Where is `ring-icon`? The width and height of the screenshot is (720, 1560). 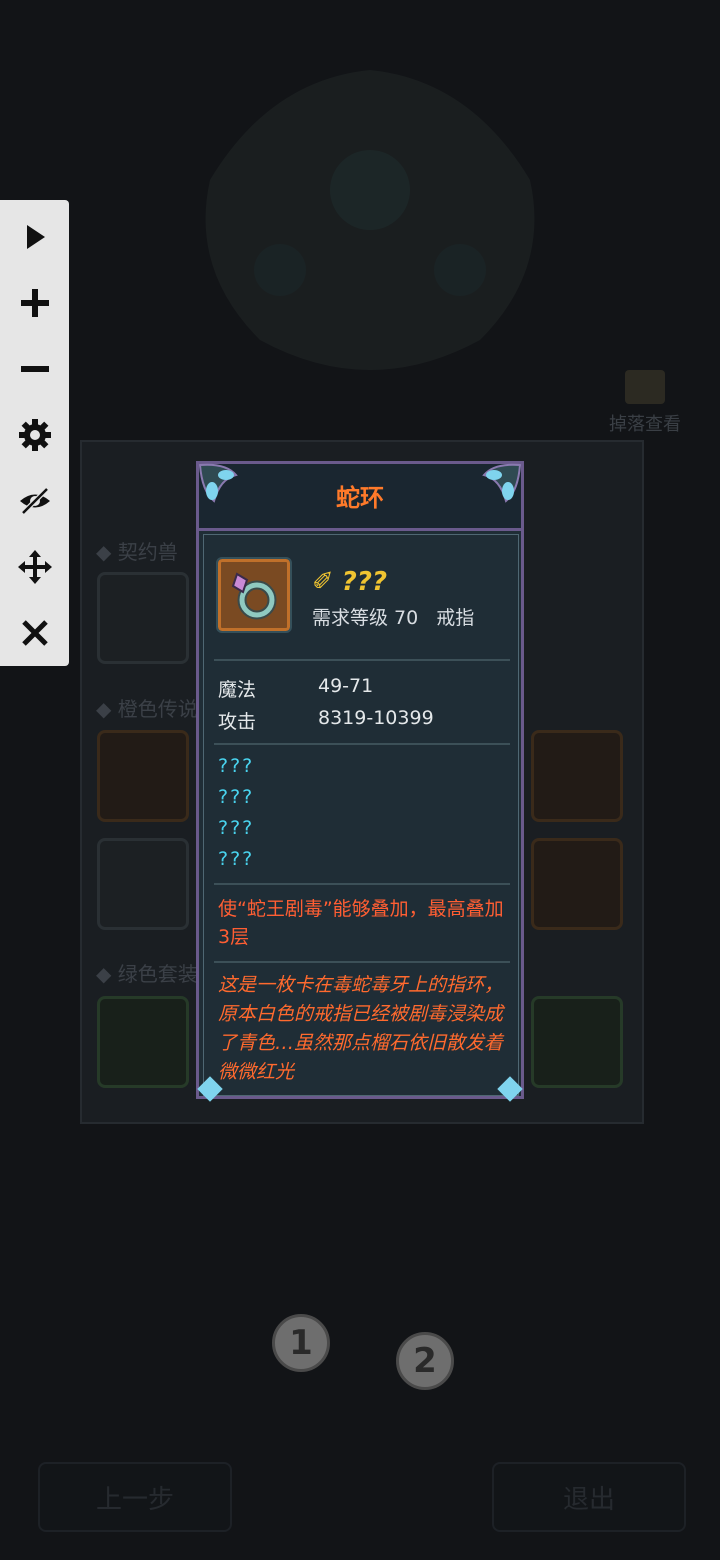
ring-icon is located at coordinates (254, 596).